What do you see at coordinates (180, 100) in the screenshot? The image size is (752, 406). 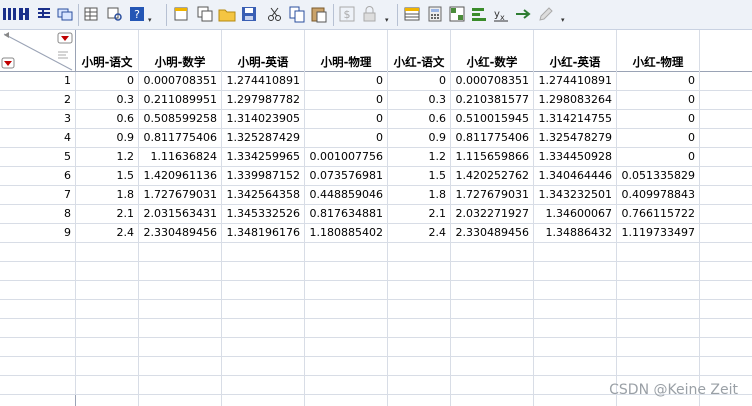 I see `table-cell: 0.211089951` at bounding box center [180, 100].